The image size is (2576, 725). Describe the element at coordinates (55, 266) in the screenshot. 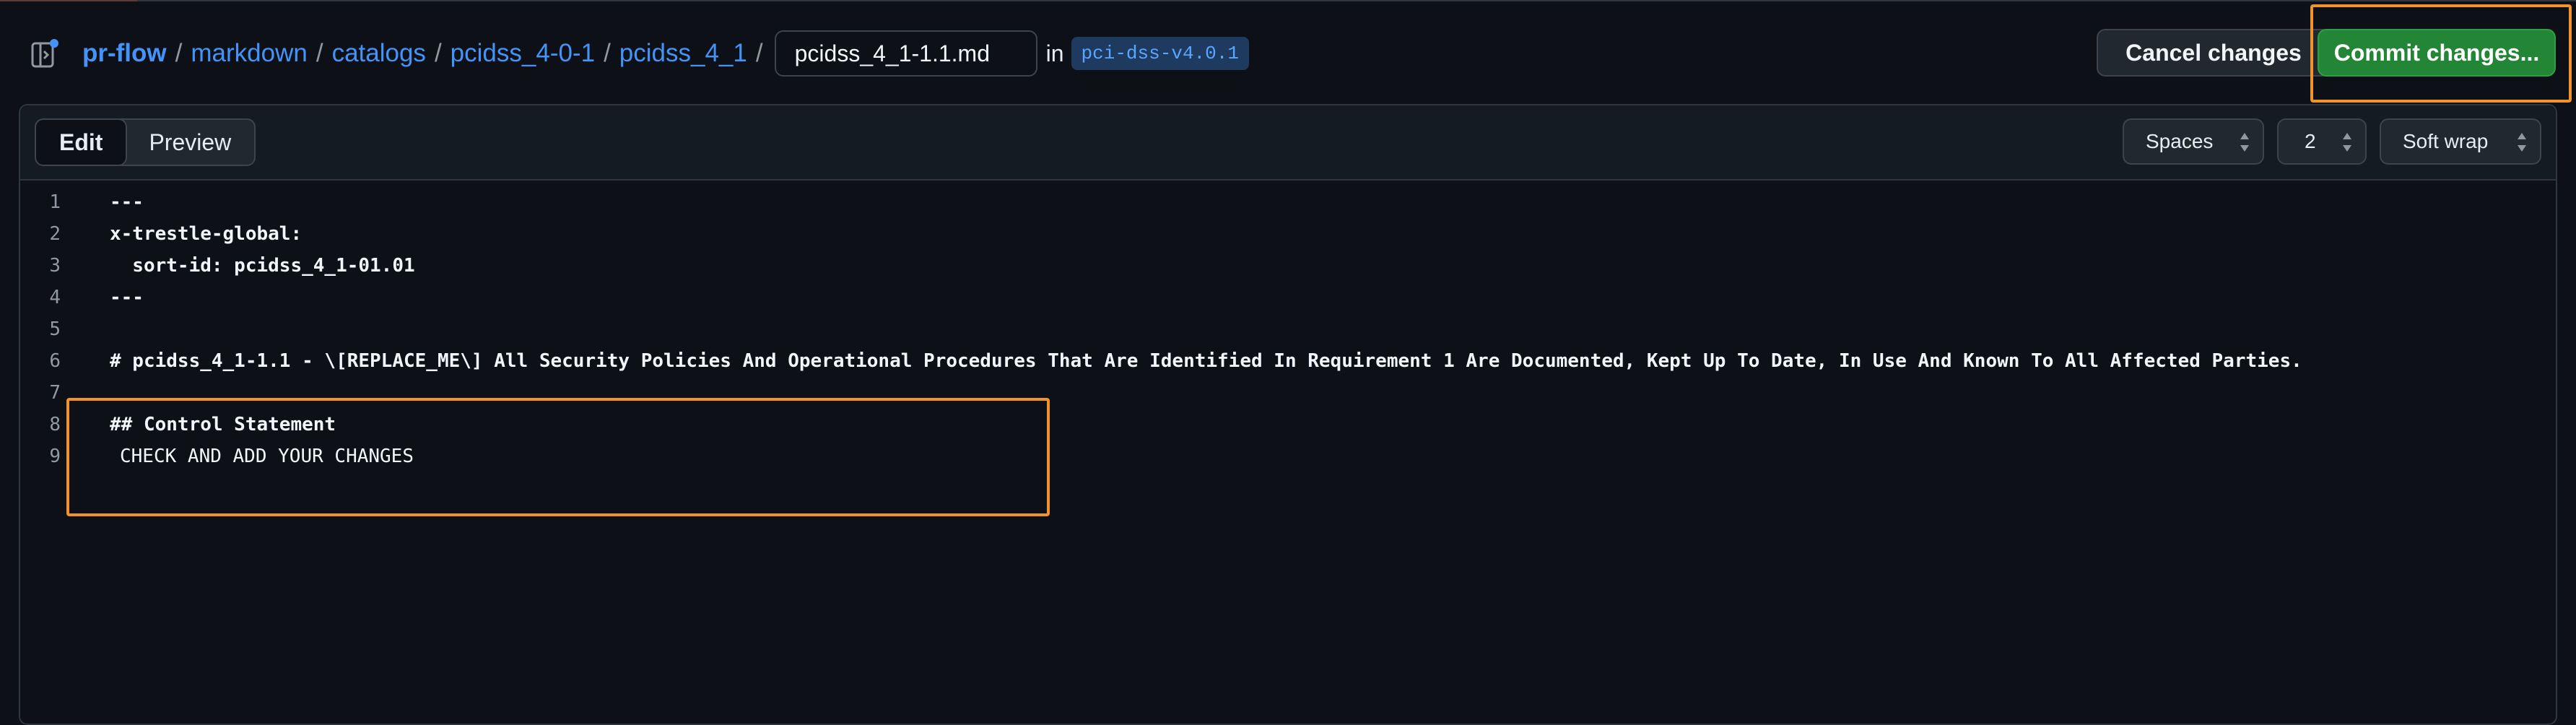

I see `line-number: 3` at that location.